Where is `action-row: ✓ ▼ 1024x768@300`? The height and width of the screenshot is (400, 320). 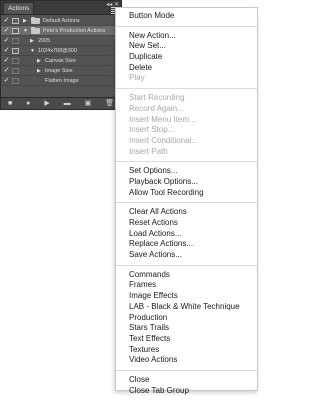 action-row: ✓ ▼ 1024x768@300 is located at coordinates (61, 51).